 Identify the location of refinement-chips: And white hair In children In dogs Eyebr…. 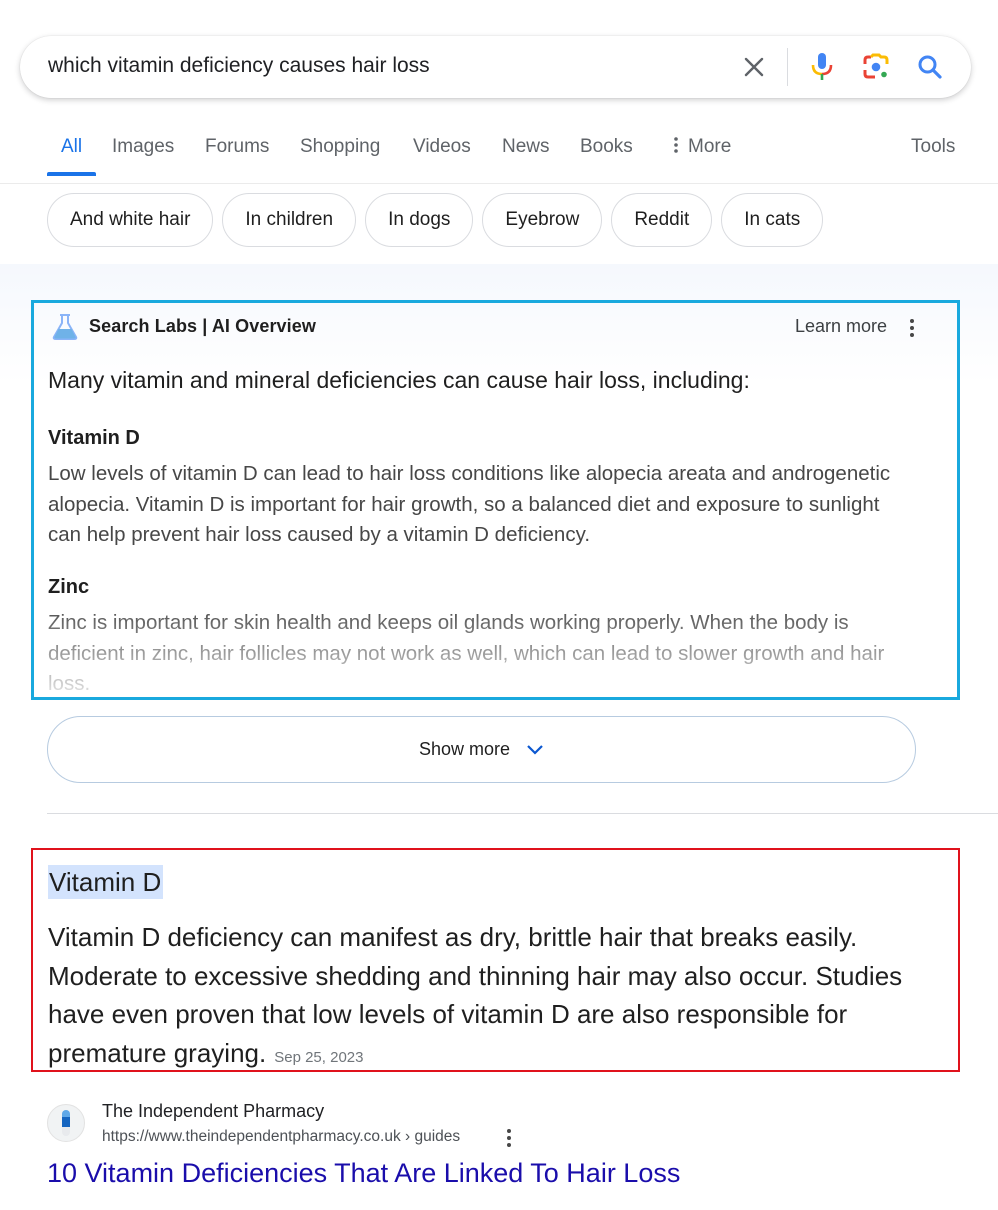
(435, 220).